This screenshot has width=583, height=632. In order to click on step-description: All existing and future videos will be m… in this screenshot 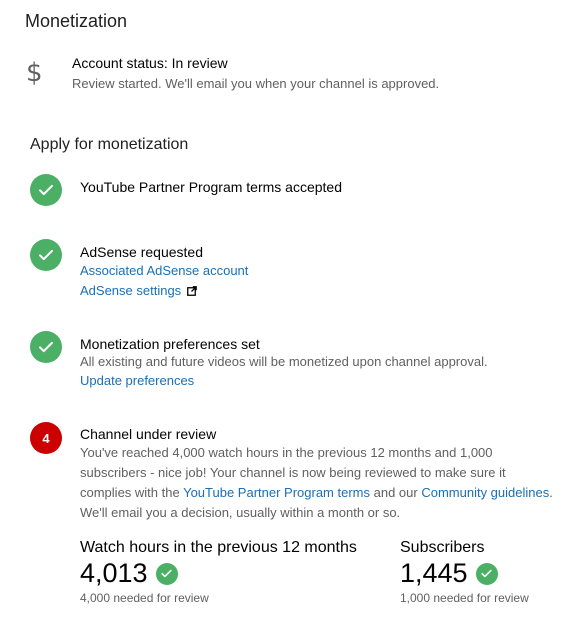, I will do `click(284, 361)`.